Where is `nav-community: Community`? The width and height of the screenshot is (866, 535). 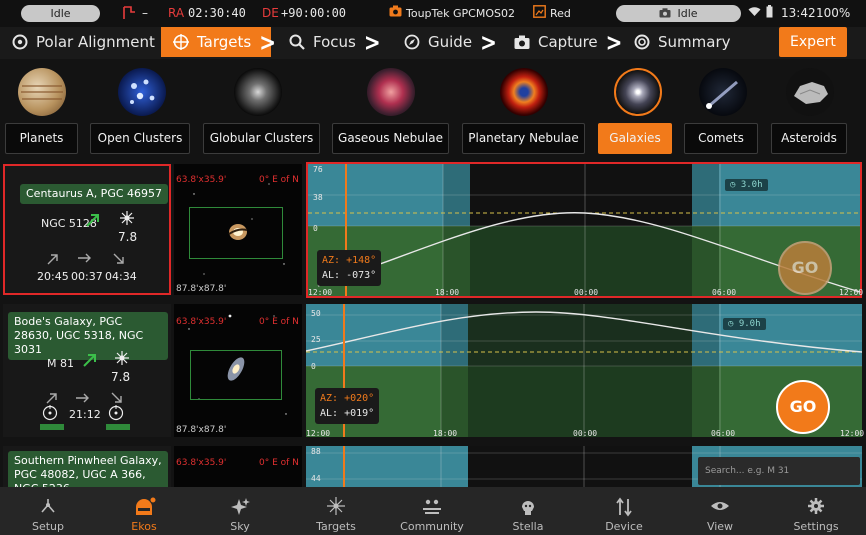 nav-community: Community is located at coordinates (432, 511).